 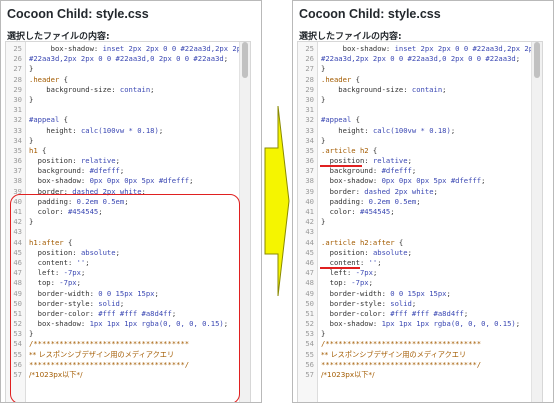 I want to click on code-line: 55 ** レスポンシブデザイン用のメディアクエリ, so click(x=415, y=355).